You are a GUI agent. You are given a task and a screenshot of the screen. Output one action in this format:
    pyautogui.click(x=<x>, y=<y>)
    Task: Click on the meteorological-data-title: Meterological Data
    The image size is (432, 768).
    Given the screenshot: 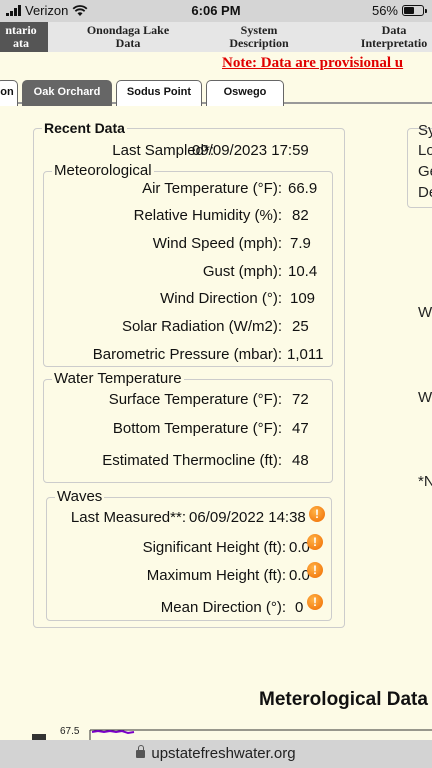 What is the action you would take?
    pyautogui.click(x=343, y=699)
    